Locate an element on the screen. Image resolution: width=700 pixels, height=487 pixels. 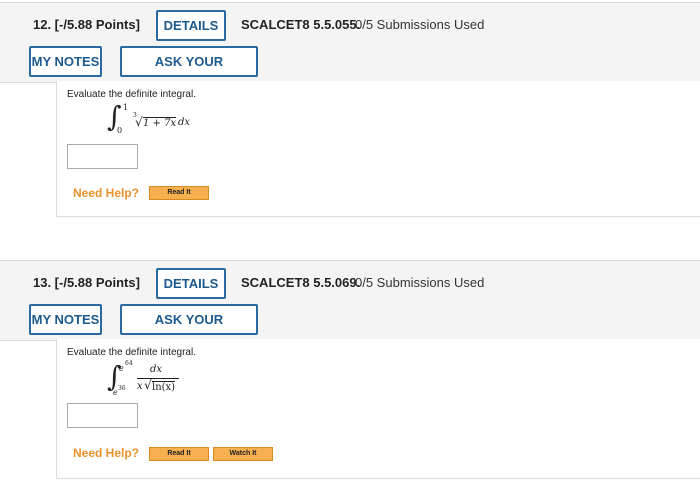
lower-limit: 0 is located at coordinates (120, 130).